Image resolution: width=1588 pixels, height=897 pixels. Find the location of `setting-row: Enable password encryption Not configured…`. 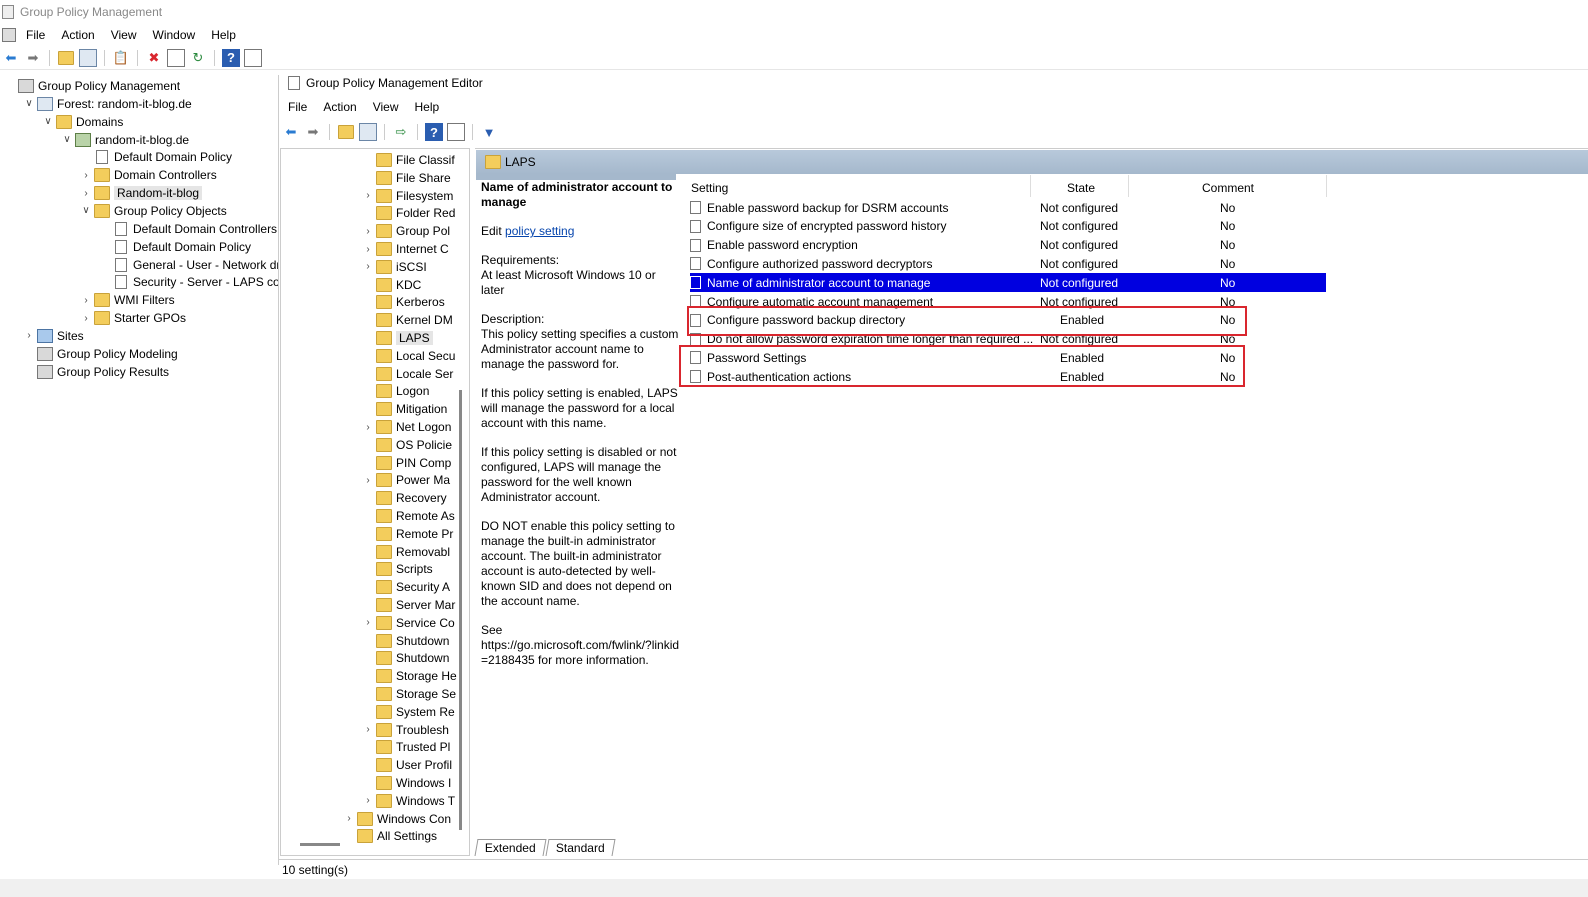

setting-row: Enable password encryption Not configured… is located at coordinates (1008, 245).